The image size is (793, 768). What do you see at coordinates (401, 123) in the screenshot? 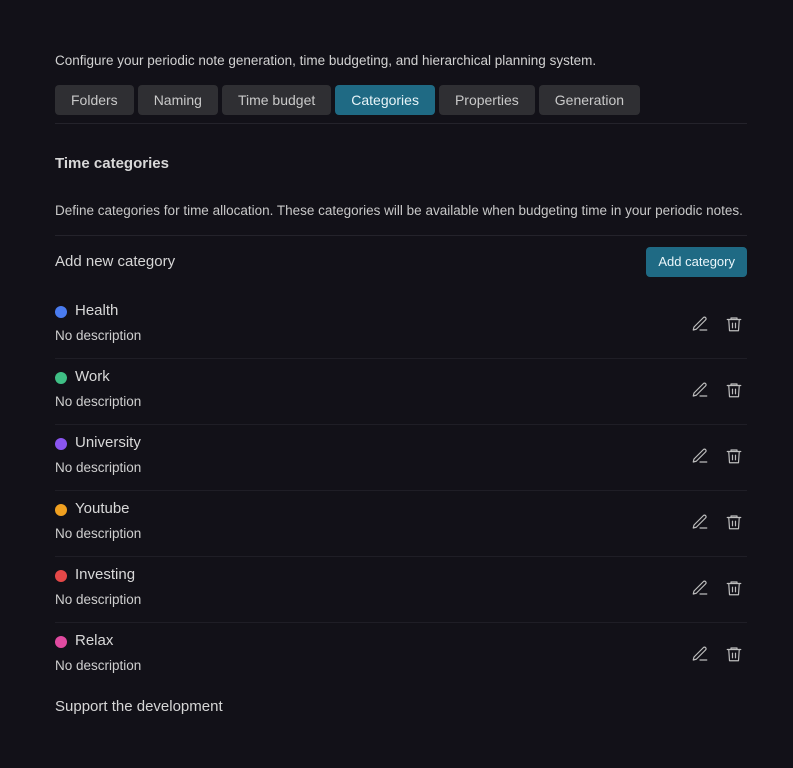
I see `tabs-divider` at bounding box center [401, 123].